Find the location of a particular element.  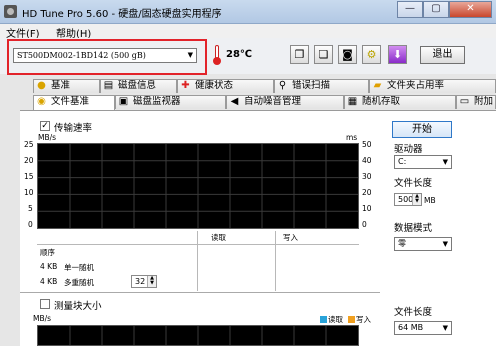

tab-error-scan: ⚲ 错误扫描 is located at coordinates (321, 86).